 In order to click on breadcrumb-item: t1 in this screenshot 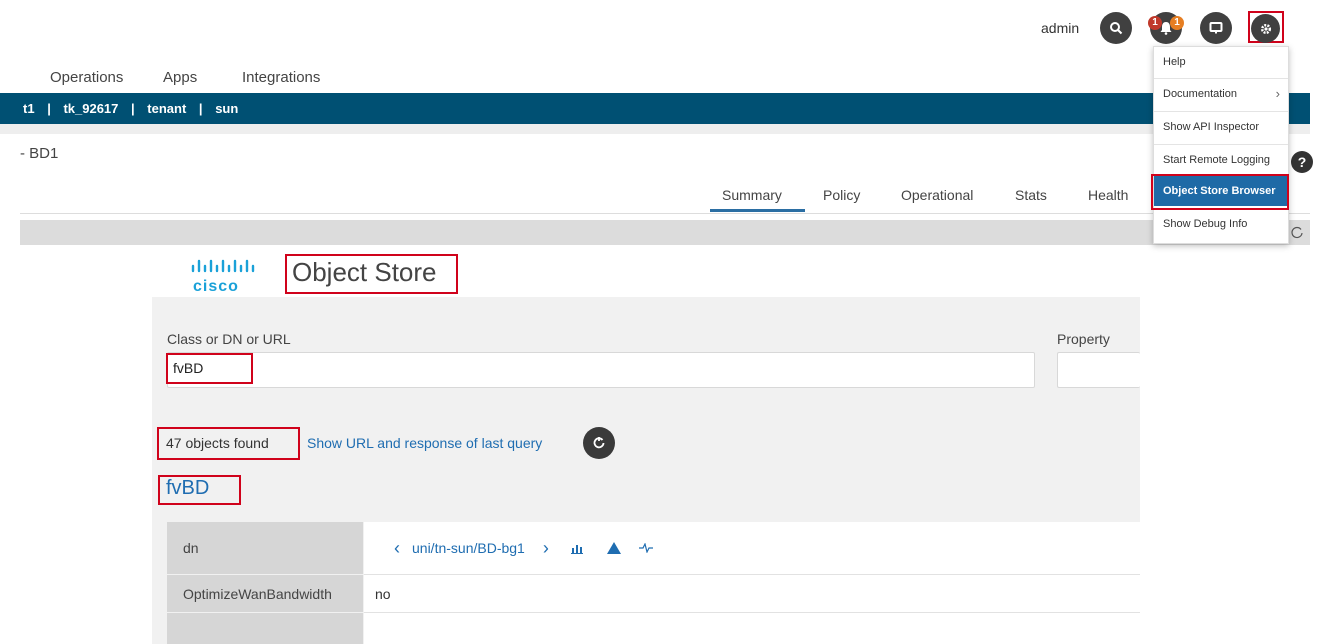, I will do `click(29, 108)`.